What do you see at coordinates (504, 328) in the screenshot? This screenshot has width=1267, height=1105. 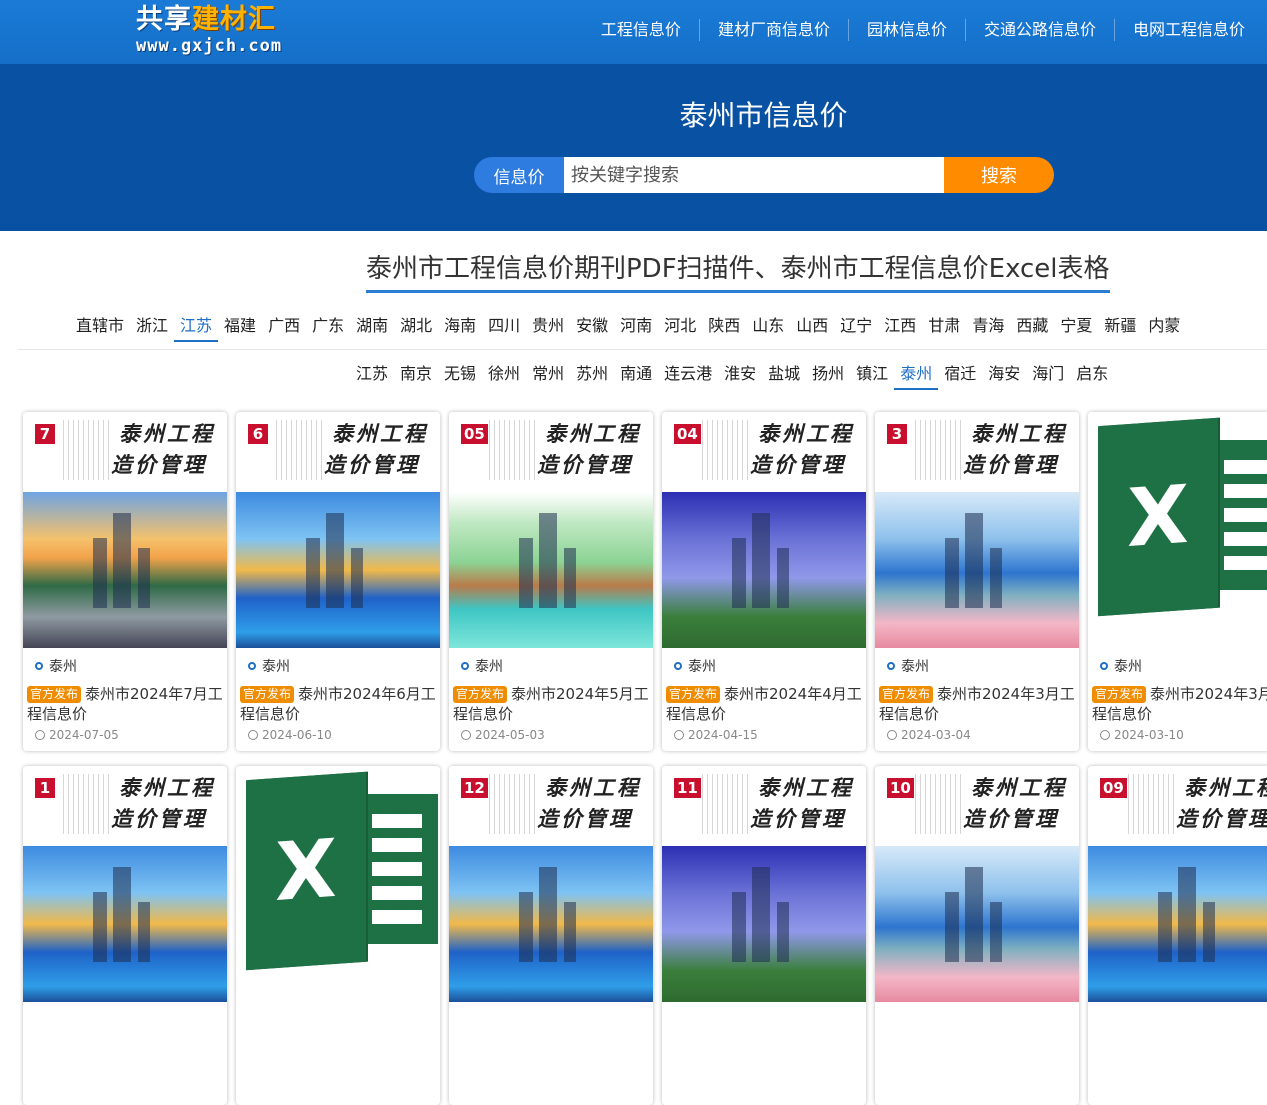 I see `province-item: 四川` at bounding box center [504, 328].